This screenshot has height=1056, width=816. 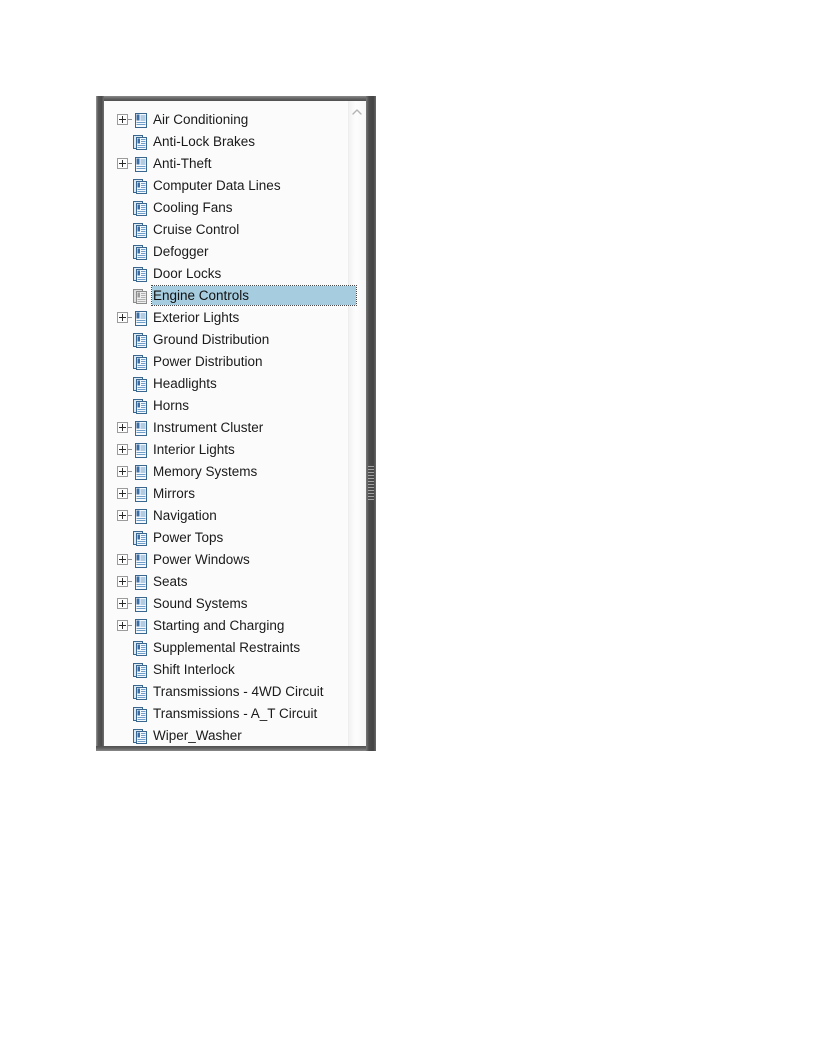 I want to click on tree-item-memory-systems: Memory Systems, so click(x=226, y=472).